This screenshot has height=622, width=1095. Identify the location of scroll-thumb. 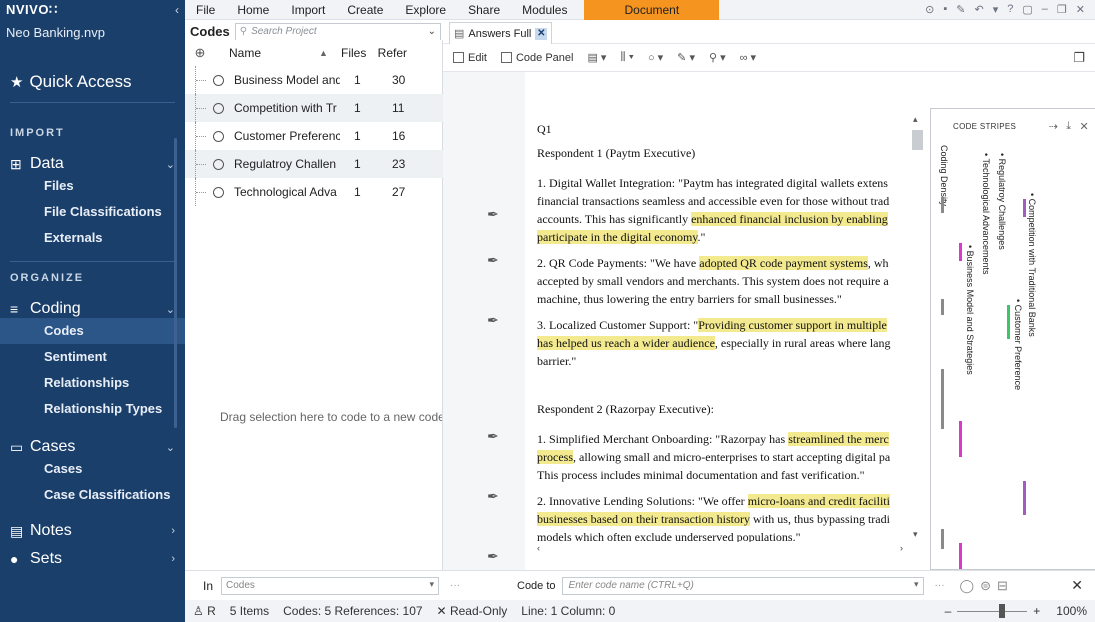
(917, 140).